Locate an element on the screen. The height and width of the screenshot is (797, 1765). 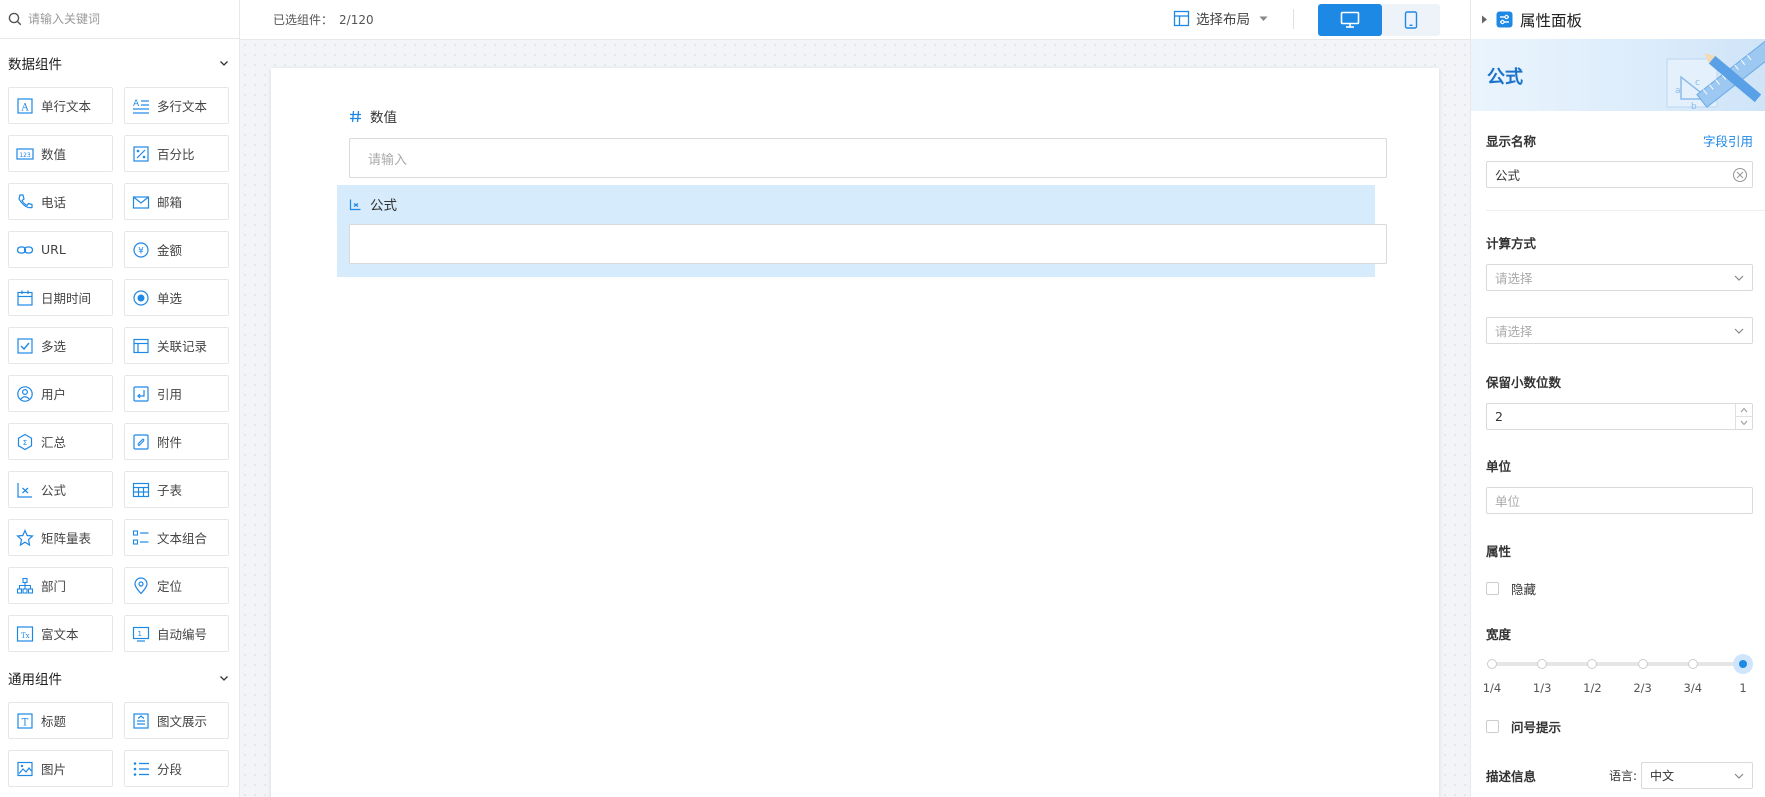
component-item: 123 数值 is located at coordinates (60, 153).